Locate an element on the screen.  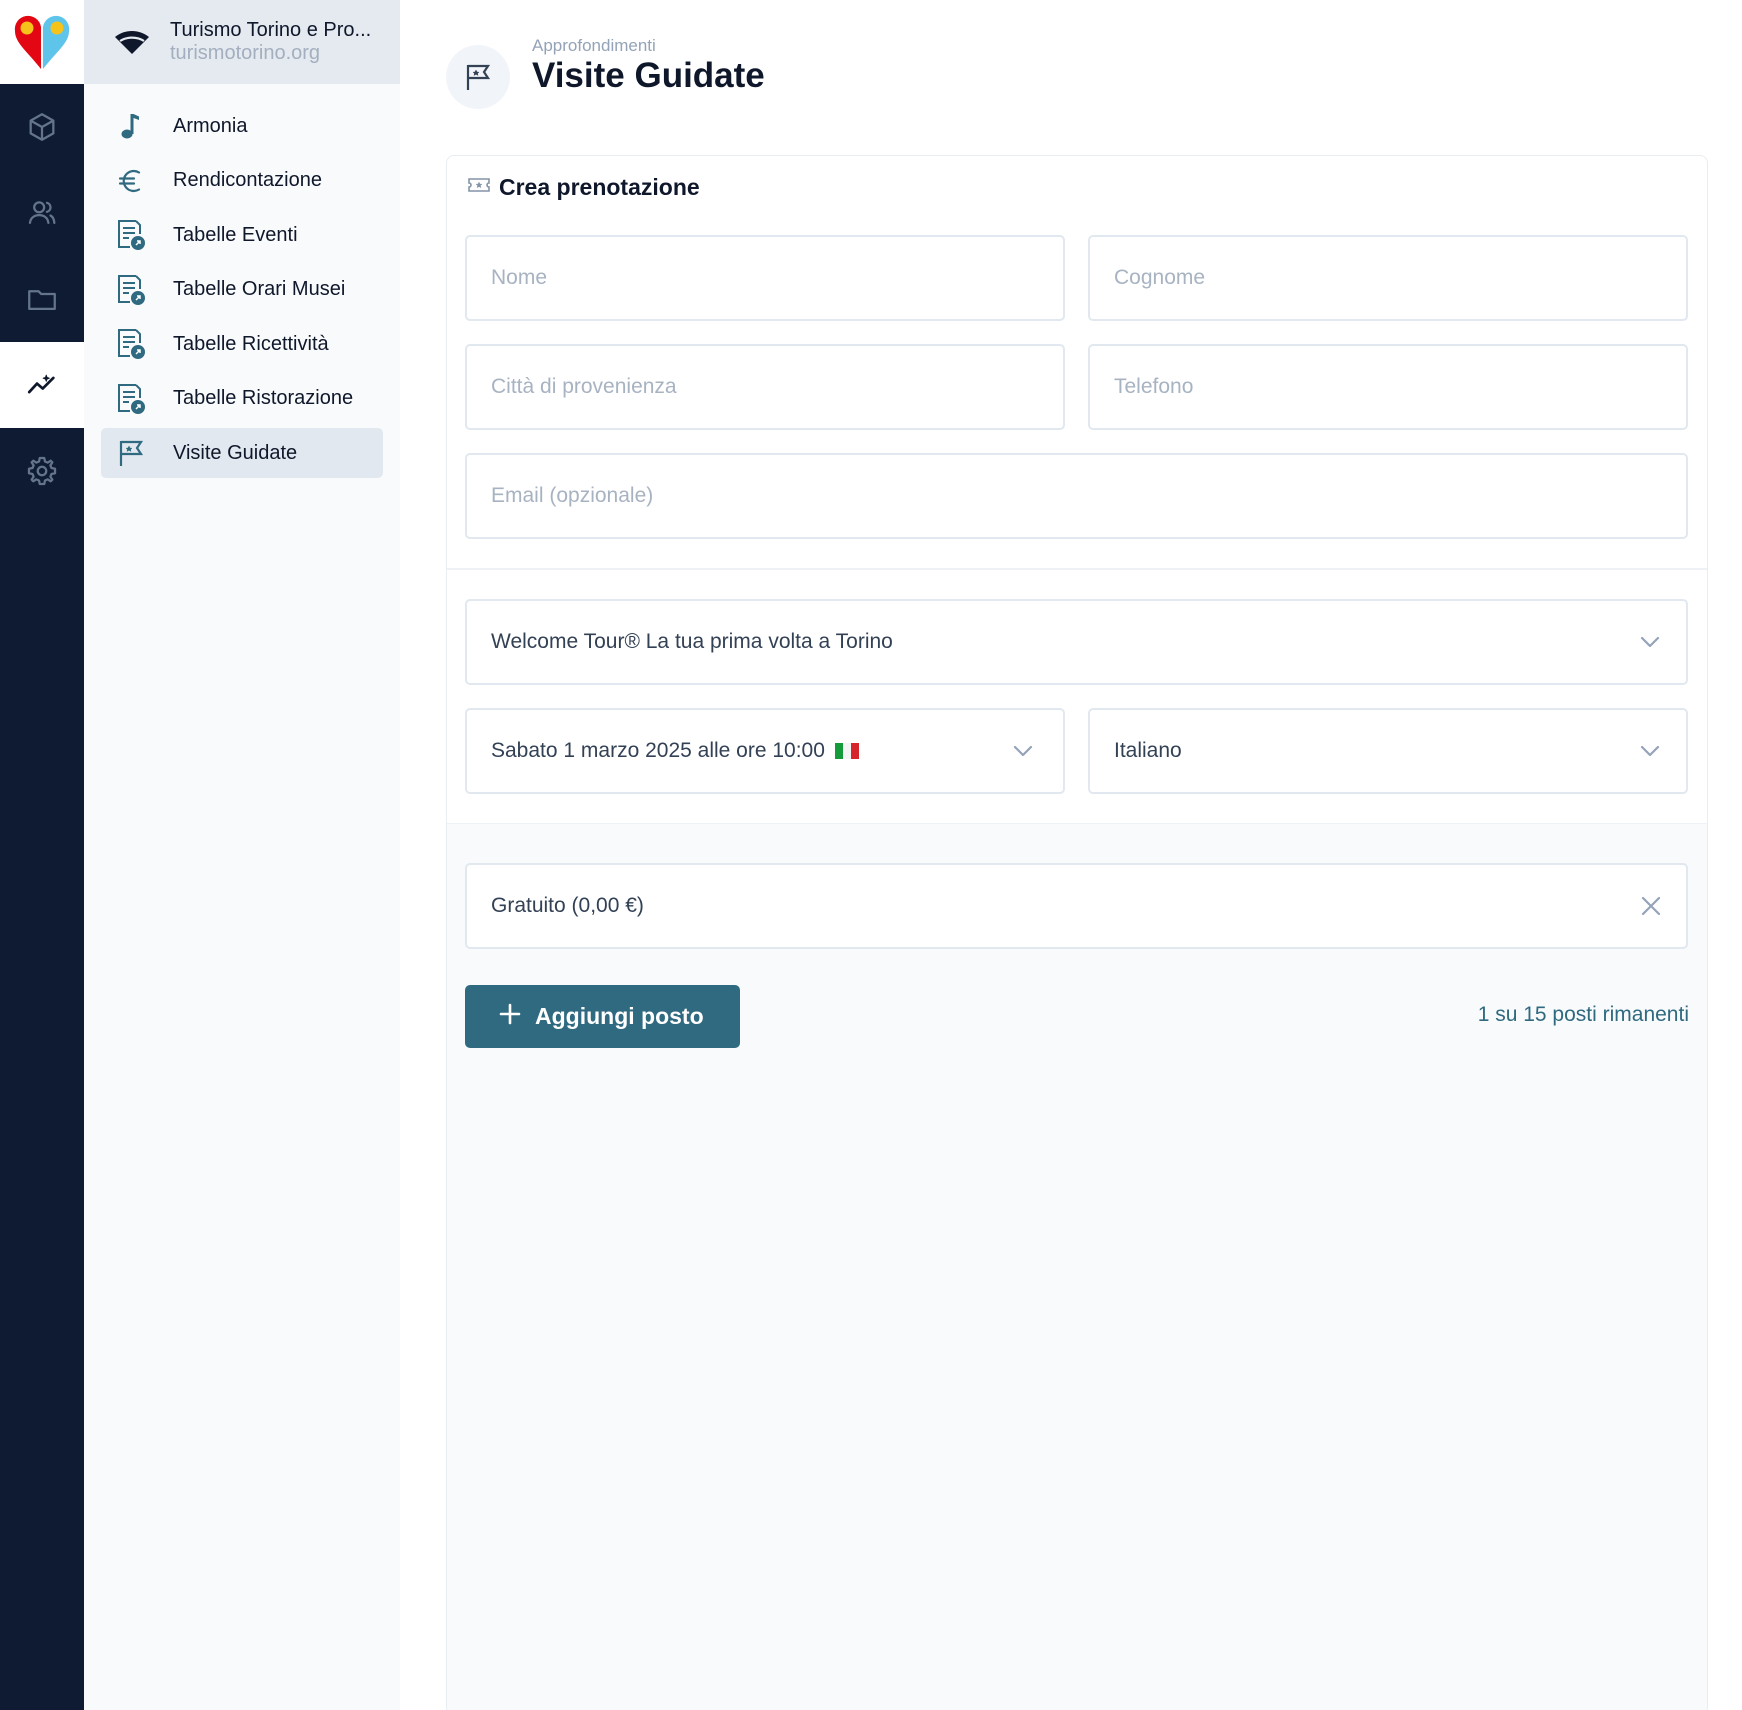
sidebar-item-visite-guidate: Visite Guidate is located at coordinates (242, 453).